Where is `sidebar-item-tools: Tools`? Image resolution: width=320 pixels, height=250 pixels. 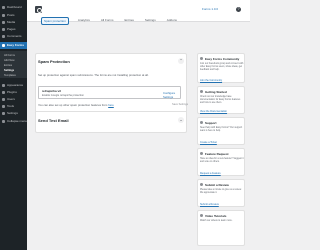 sidebar-item-tools: Tools is located at coordinates (13, 106).